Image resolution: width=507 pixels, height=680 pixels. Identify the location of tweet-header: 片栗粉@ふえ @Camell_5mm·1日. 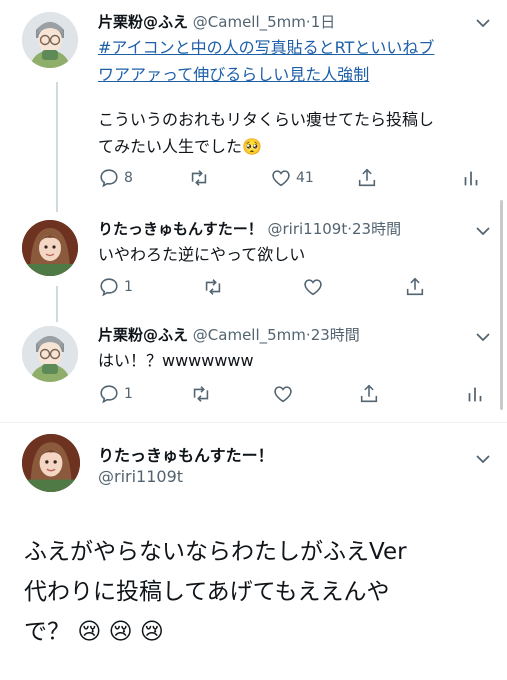
(216, 21).